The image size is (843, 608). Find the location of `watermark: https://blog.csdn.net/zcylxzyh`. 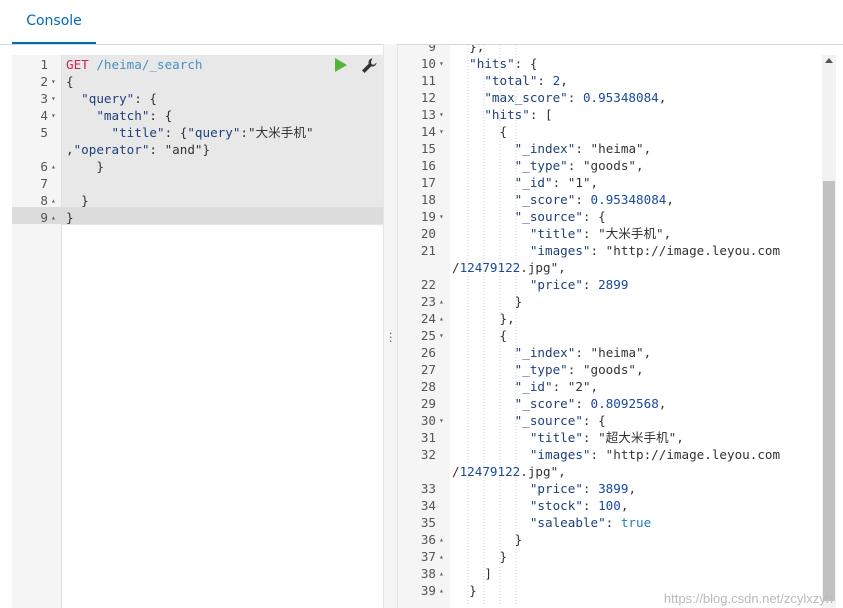

watermark: https://blog.csdn.net/zcylxzyh is located at coordinates (748, 598).